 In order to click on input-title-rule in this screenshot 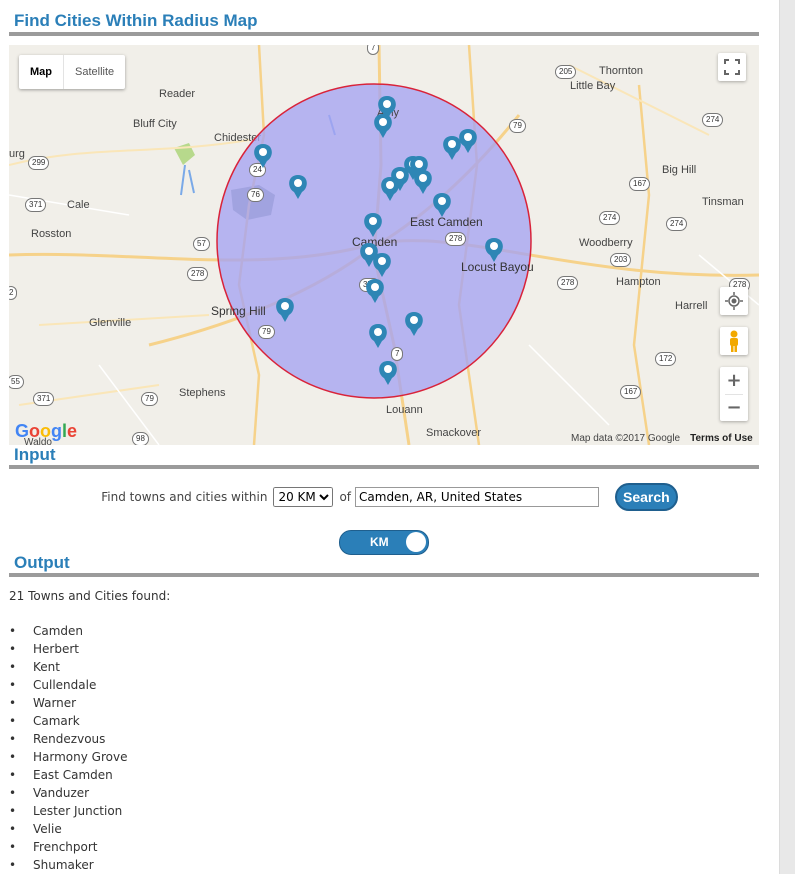, I will do `click(384, 467)`.